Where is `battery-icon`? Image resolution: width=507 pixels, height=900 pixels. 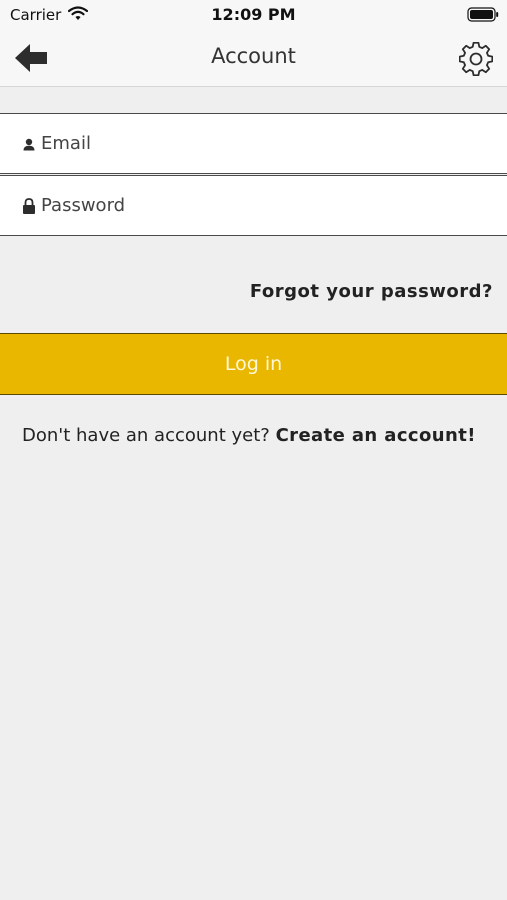
battery-icon is located at coordinates (483, 14).